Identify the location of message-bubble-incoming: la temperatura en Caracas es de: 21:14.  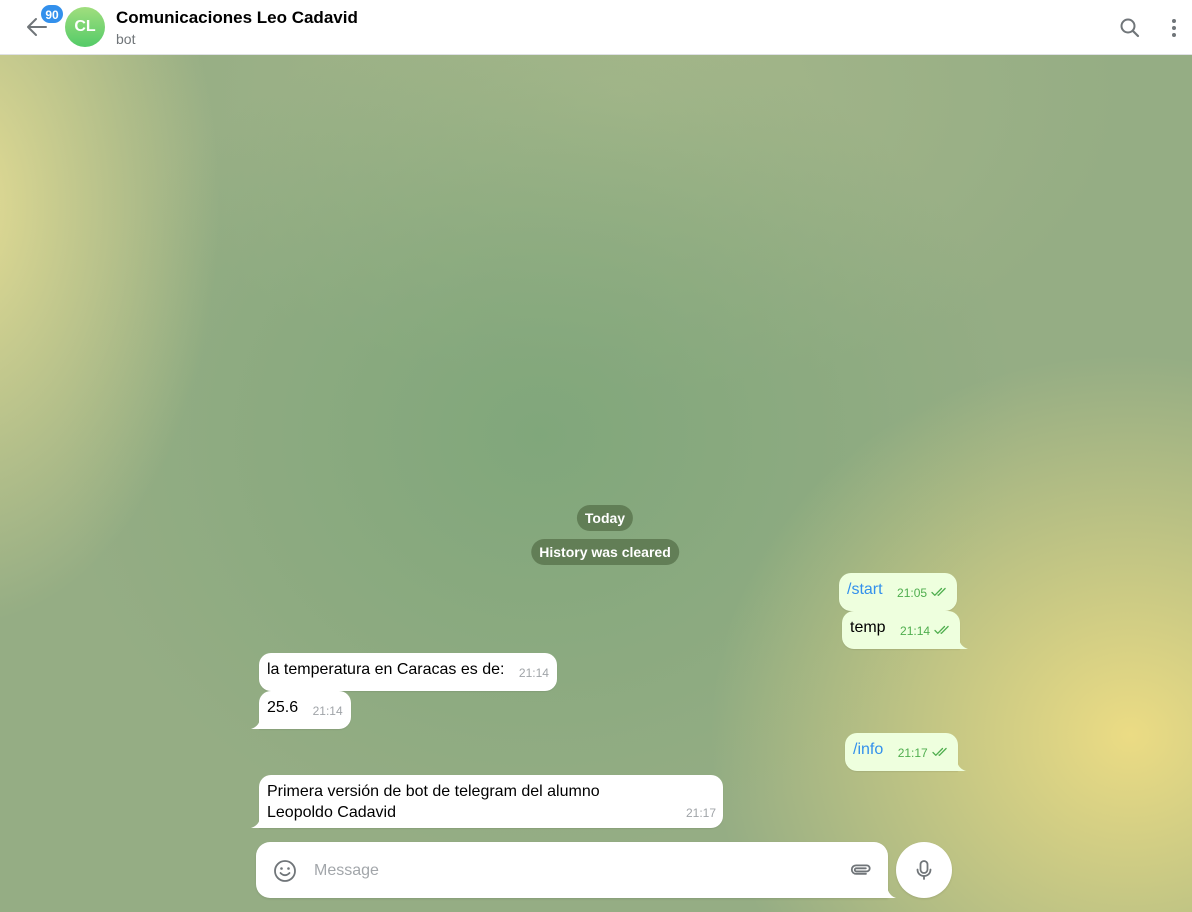
(408, 672).